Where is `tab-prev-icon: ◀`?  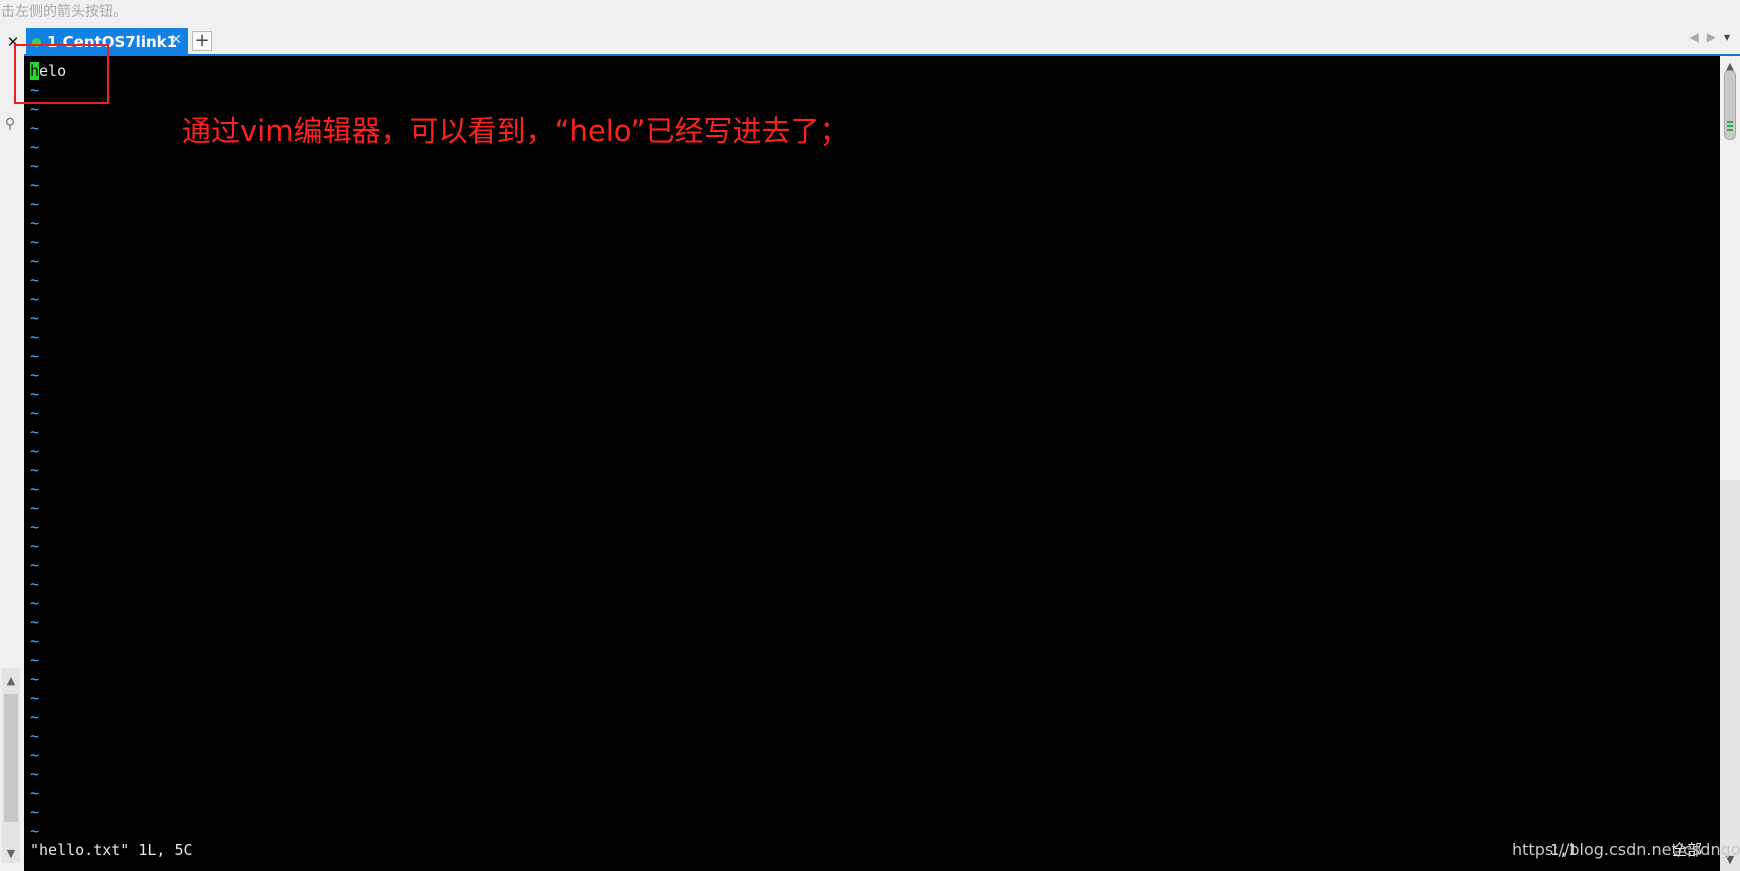
tab-prev-icon: ◀ is located at coordinates (1698, 37).